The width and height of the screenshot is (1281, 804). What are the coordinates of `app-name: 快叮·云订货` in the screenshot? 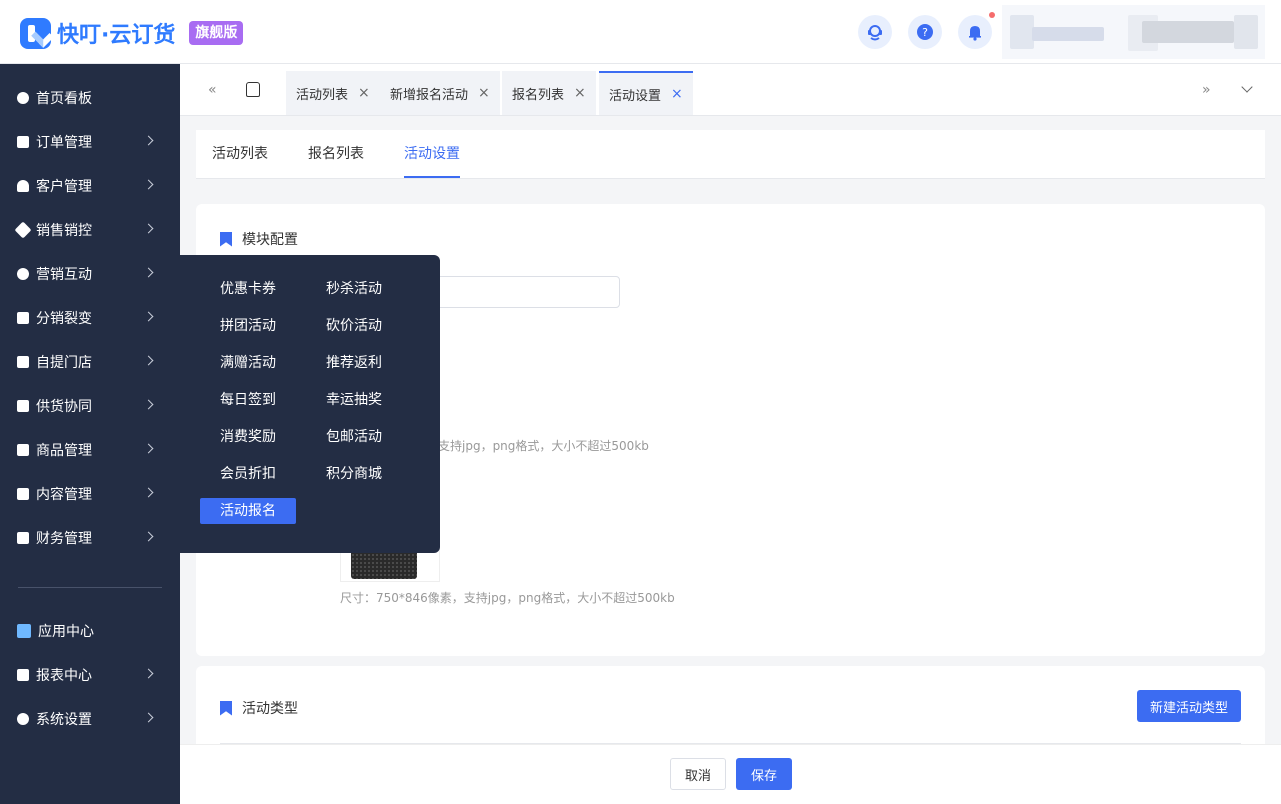 It's located at (116, 35).